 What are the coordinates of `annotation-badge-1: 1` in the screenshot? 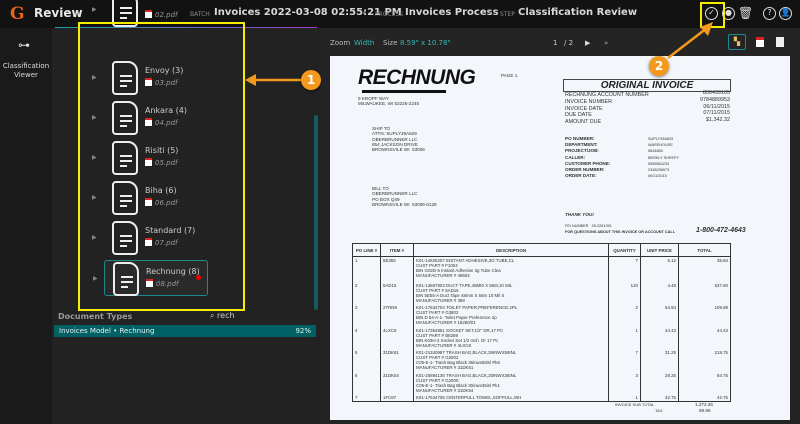 It's located at (311, 80).